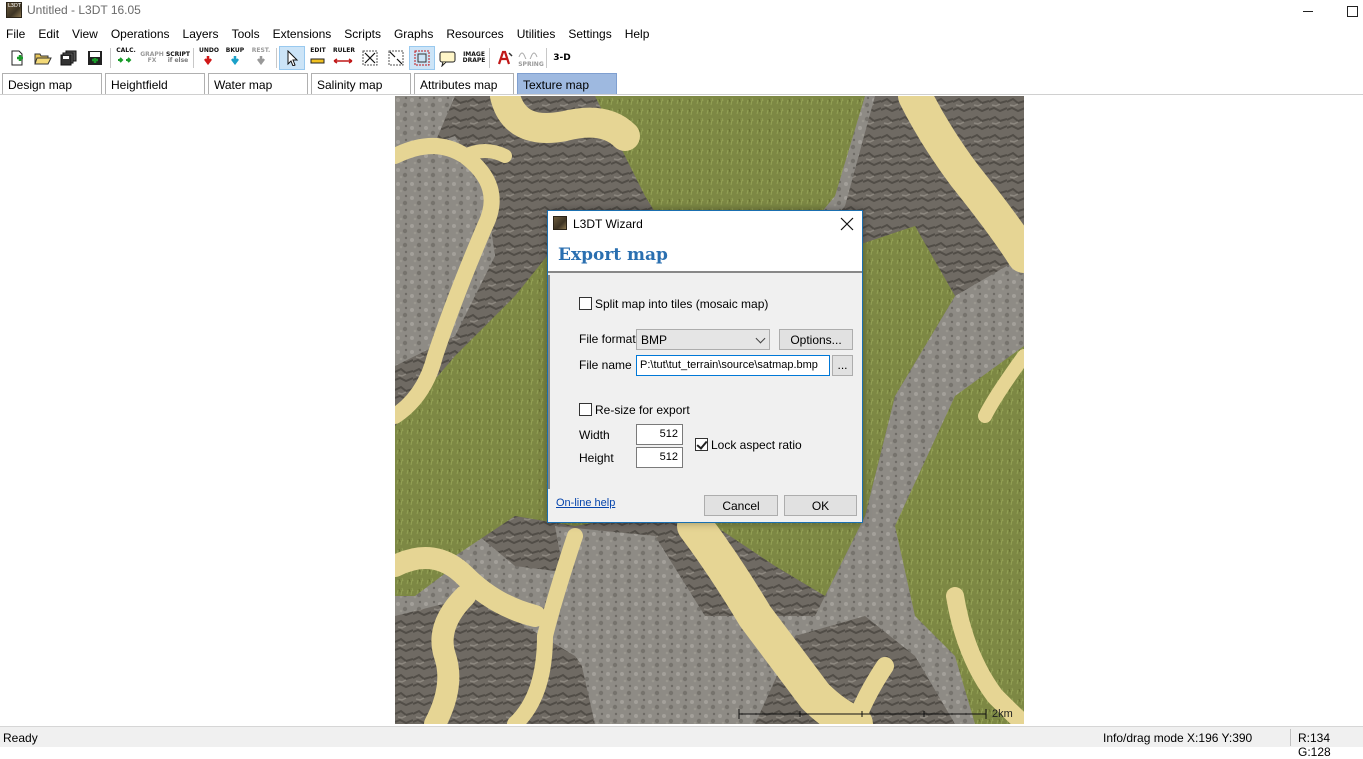 This screenshot has height=759, width=1363. I want to click on script-button: SCRIPT if else, so click(178, 58).